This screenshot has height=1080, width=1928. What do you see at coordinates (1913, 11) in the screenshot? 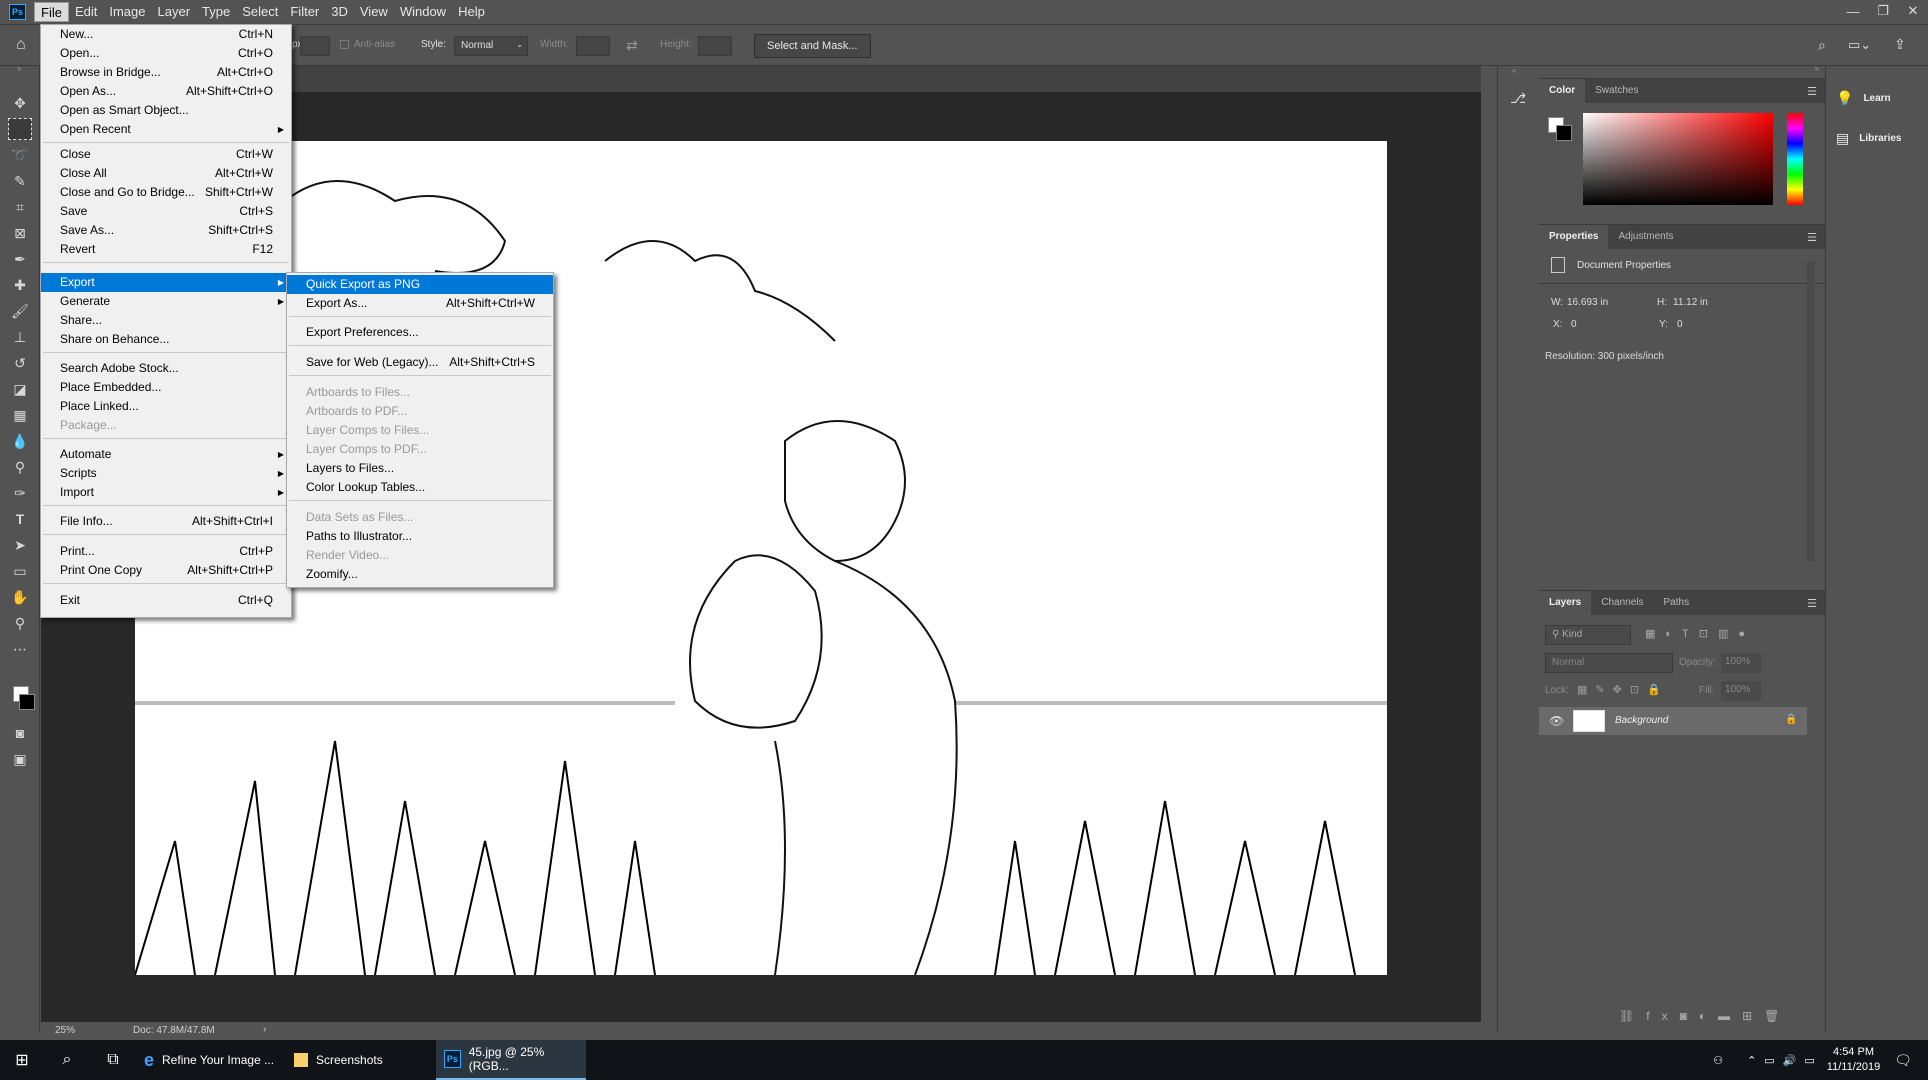
I see `close-icon: ✕` at bounding box center [1913, 11].